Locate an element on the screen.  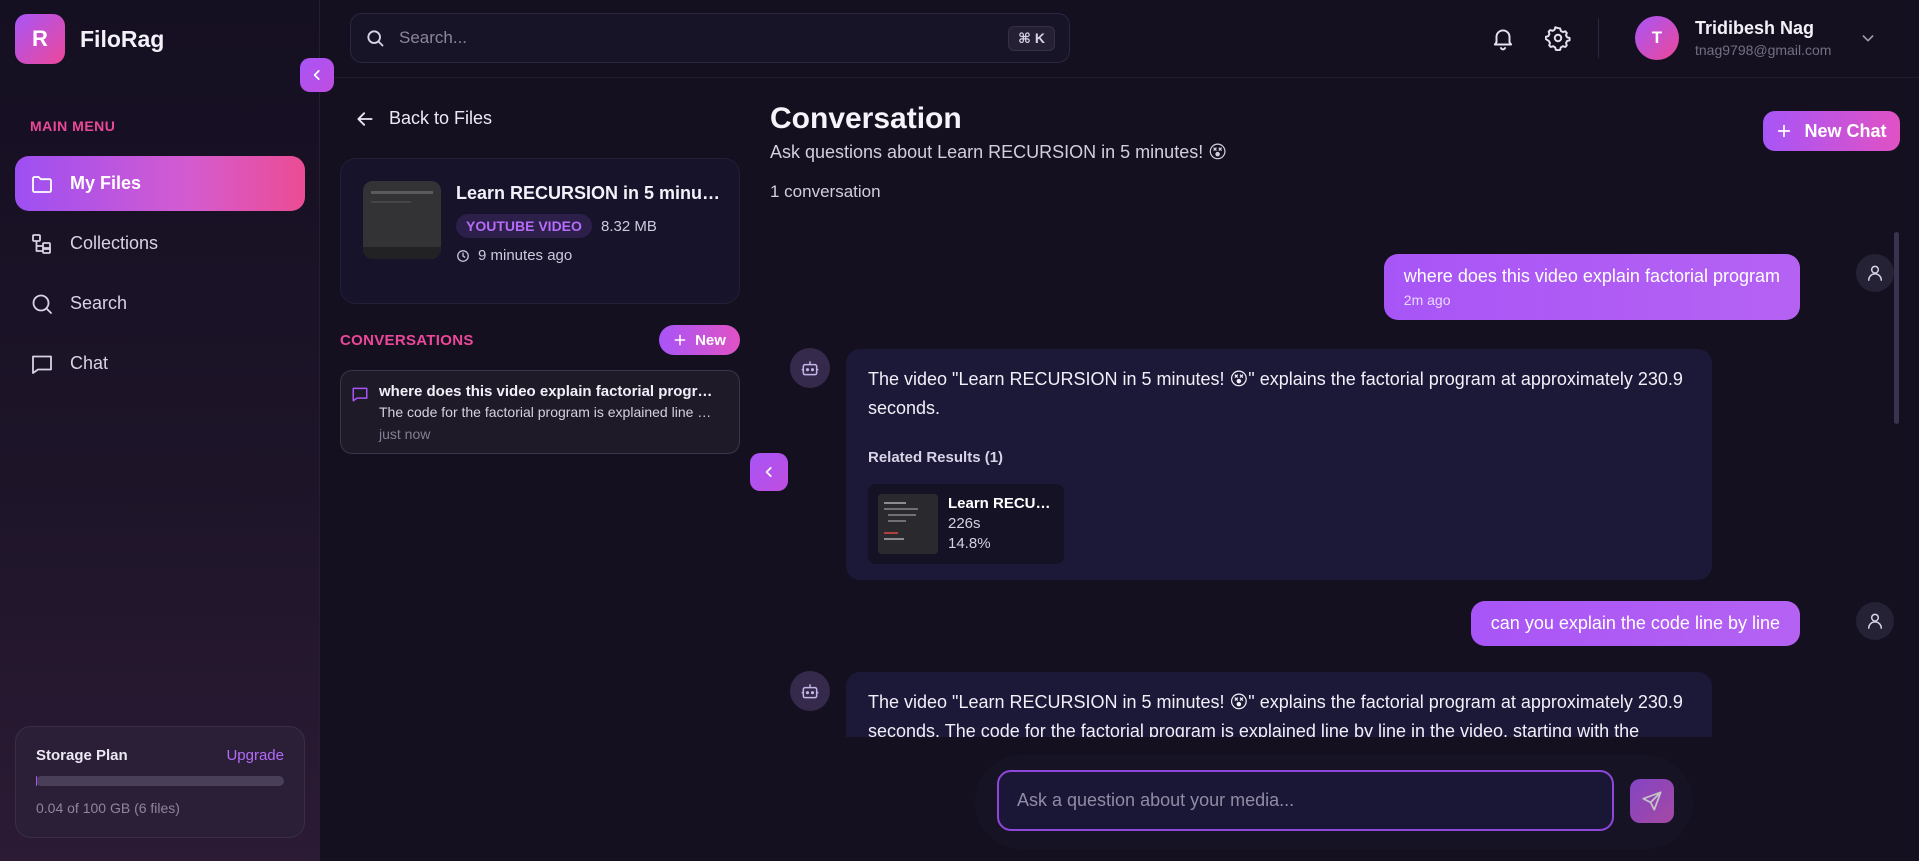
sidebar-item-my-files: My Files is located at coordinates (160, 183).